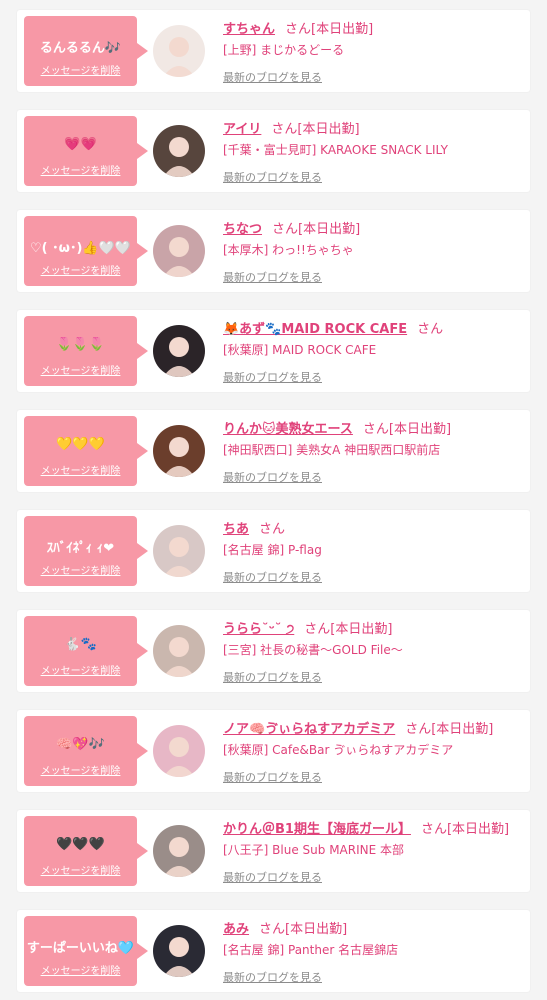  I want to click on cast-name-link: ちなつ, so click(242, 229).